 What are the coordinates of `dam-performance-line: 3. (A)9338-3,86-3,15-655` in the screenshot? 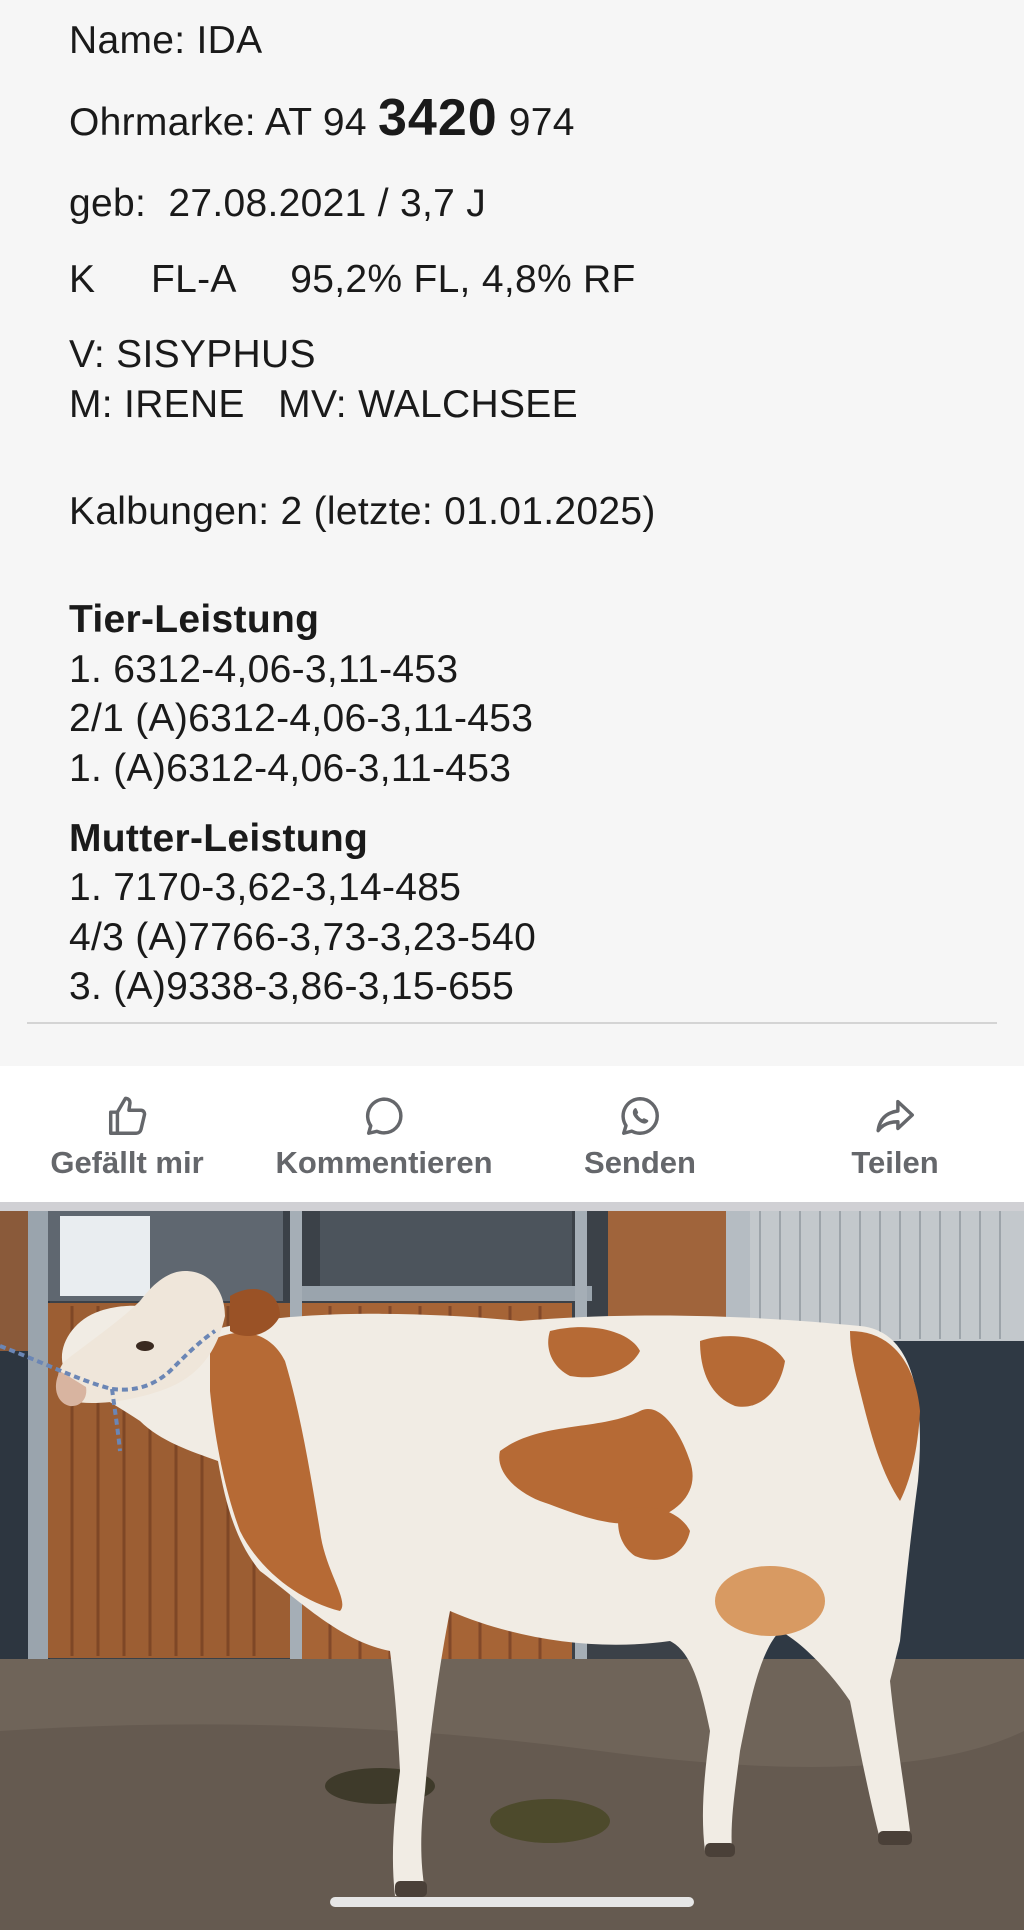 It's located at (292, 986).